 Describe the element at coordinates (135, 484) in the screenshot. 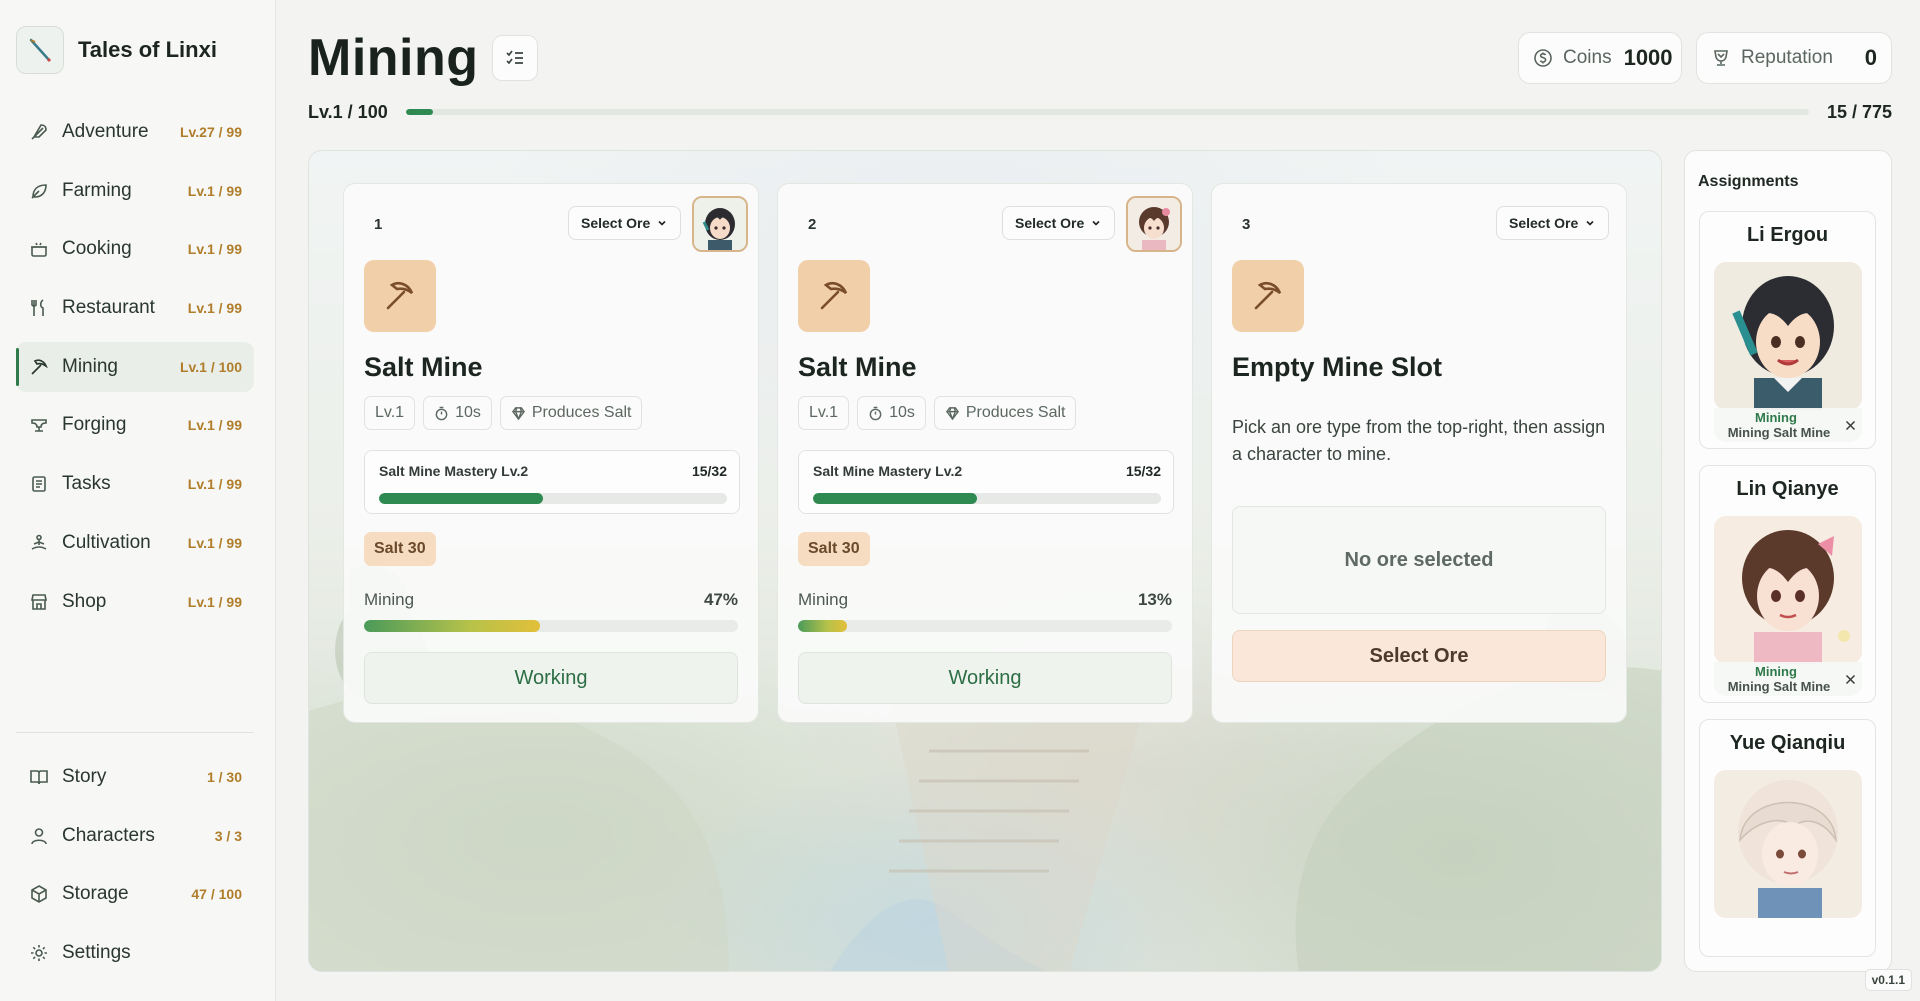

I see `nav-item-tasks: Tasks Lv.1 / 99` at that location.